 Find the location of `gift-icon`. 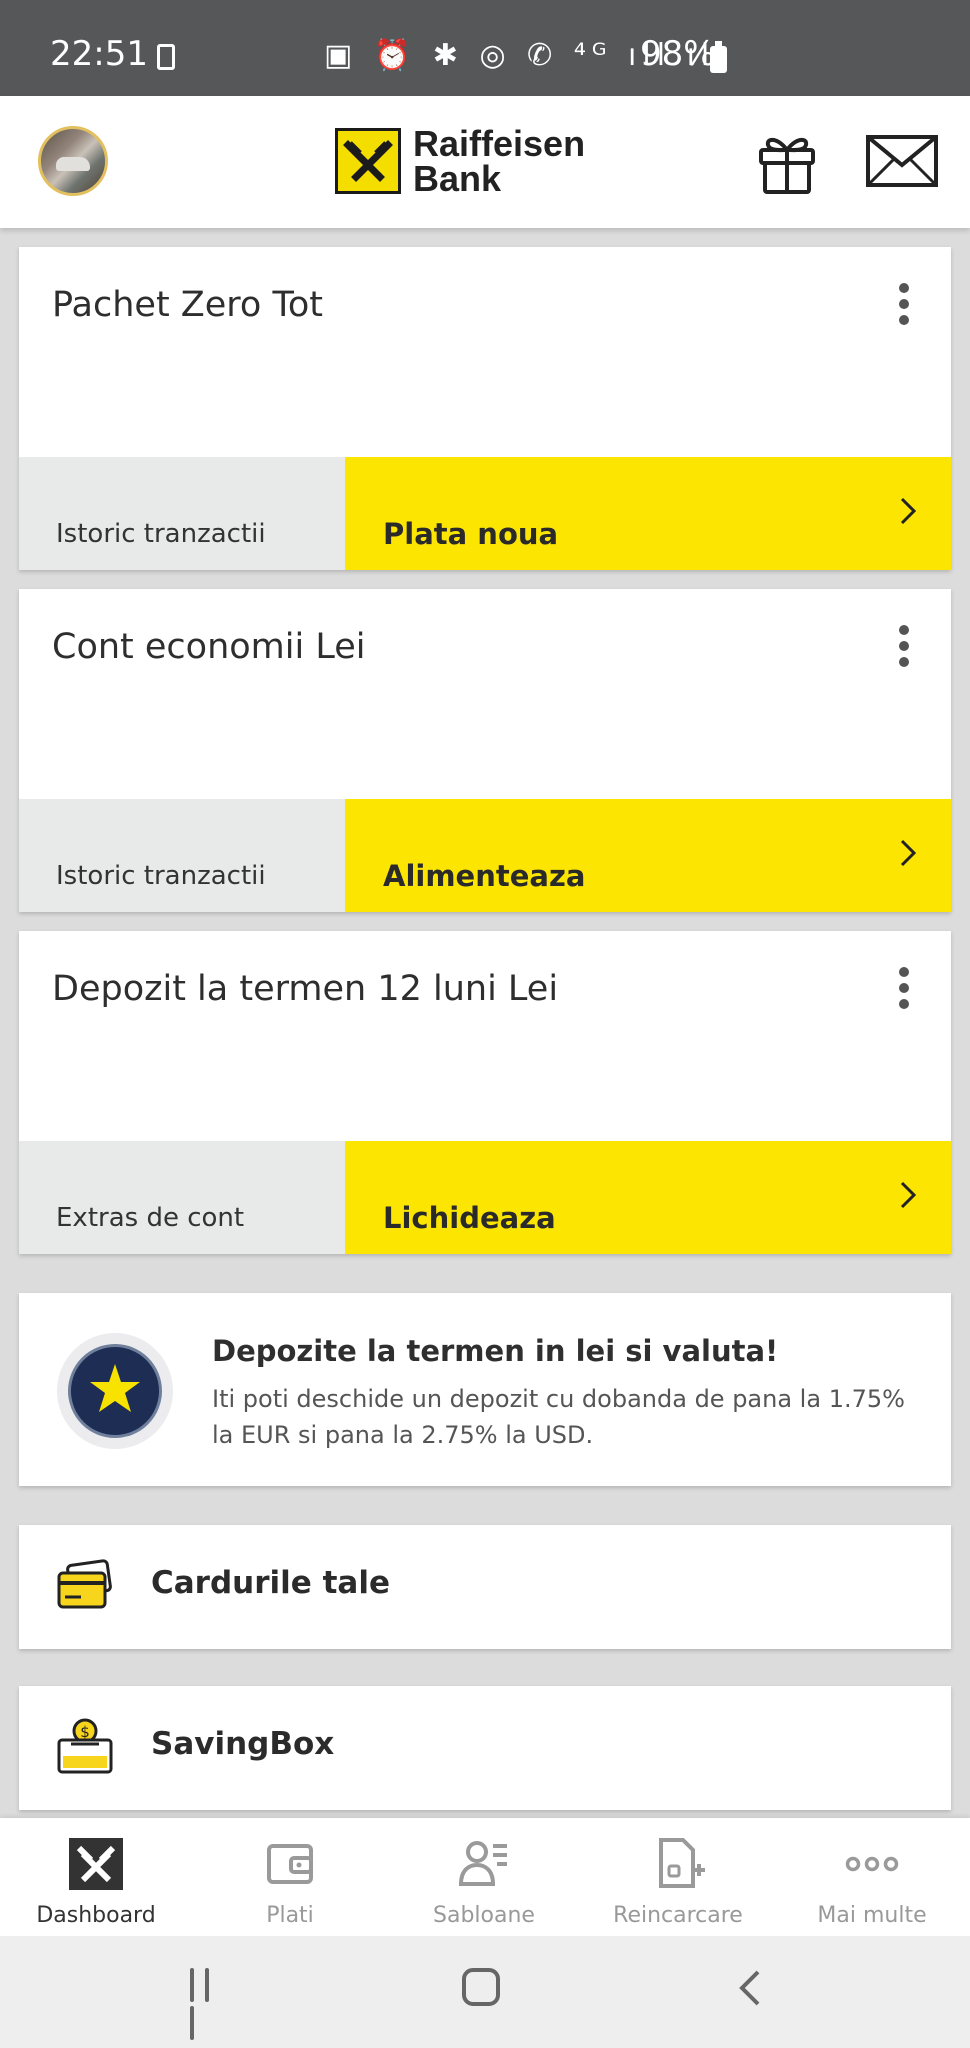

gift-icon is located at coordinates (787, 163).